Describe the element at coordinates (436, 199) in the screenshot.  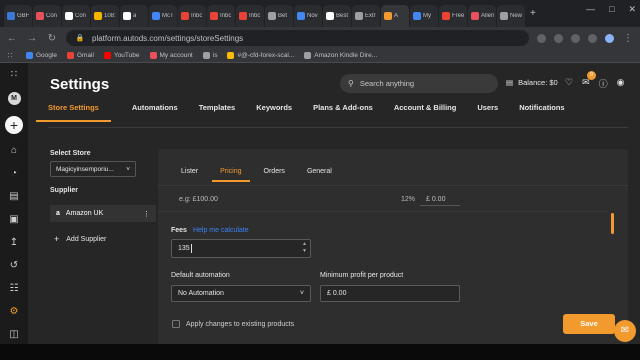
I see `example-amount: £ 0.00` at that location.